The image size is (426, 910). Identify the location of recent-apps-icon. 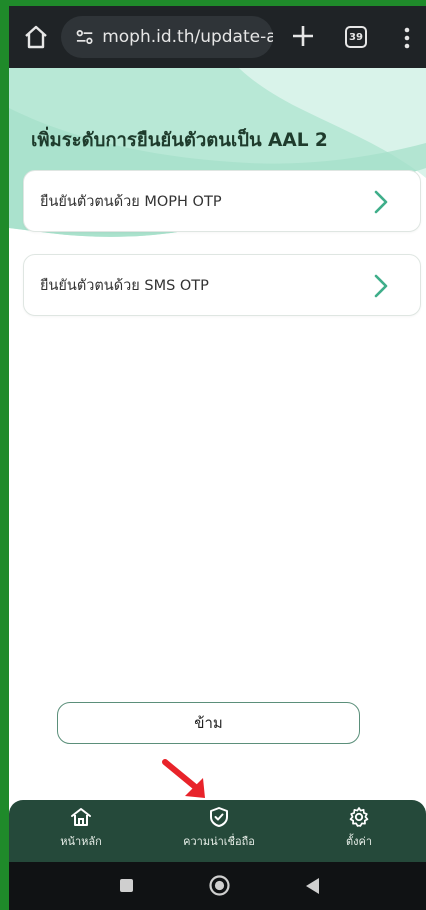
(126, 885).